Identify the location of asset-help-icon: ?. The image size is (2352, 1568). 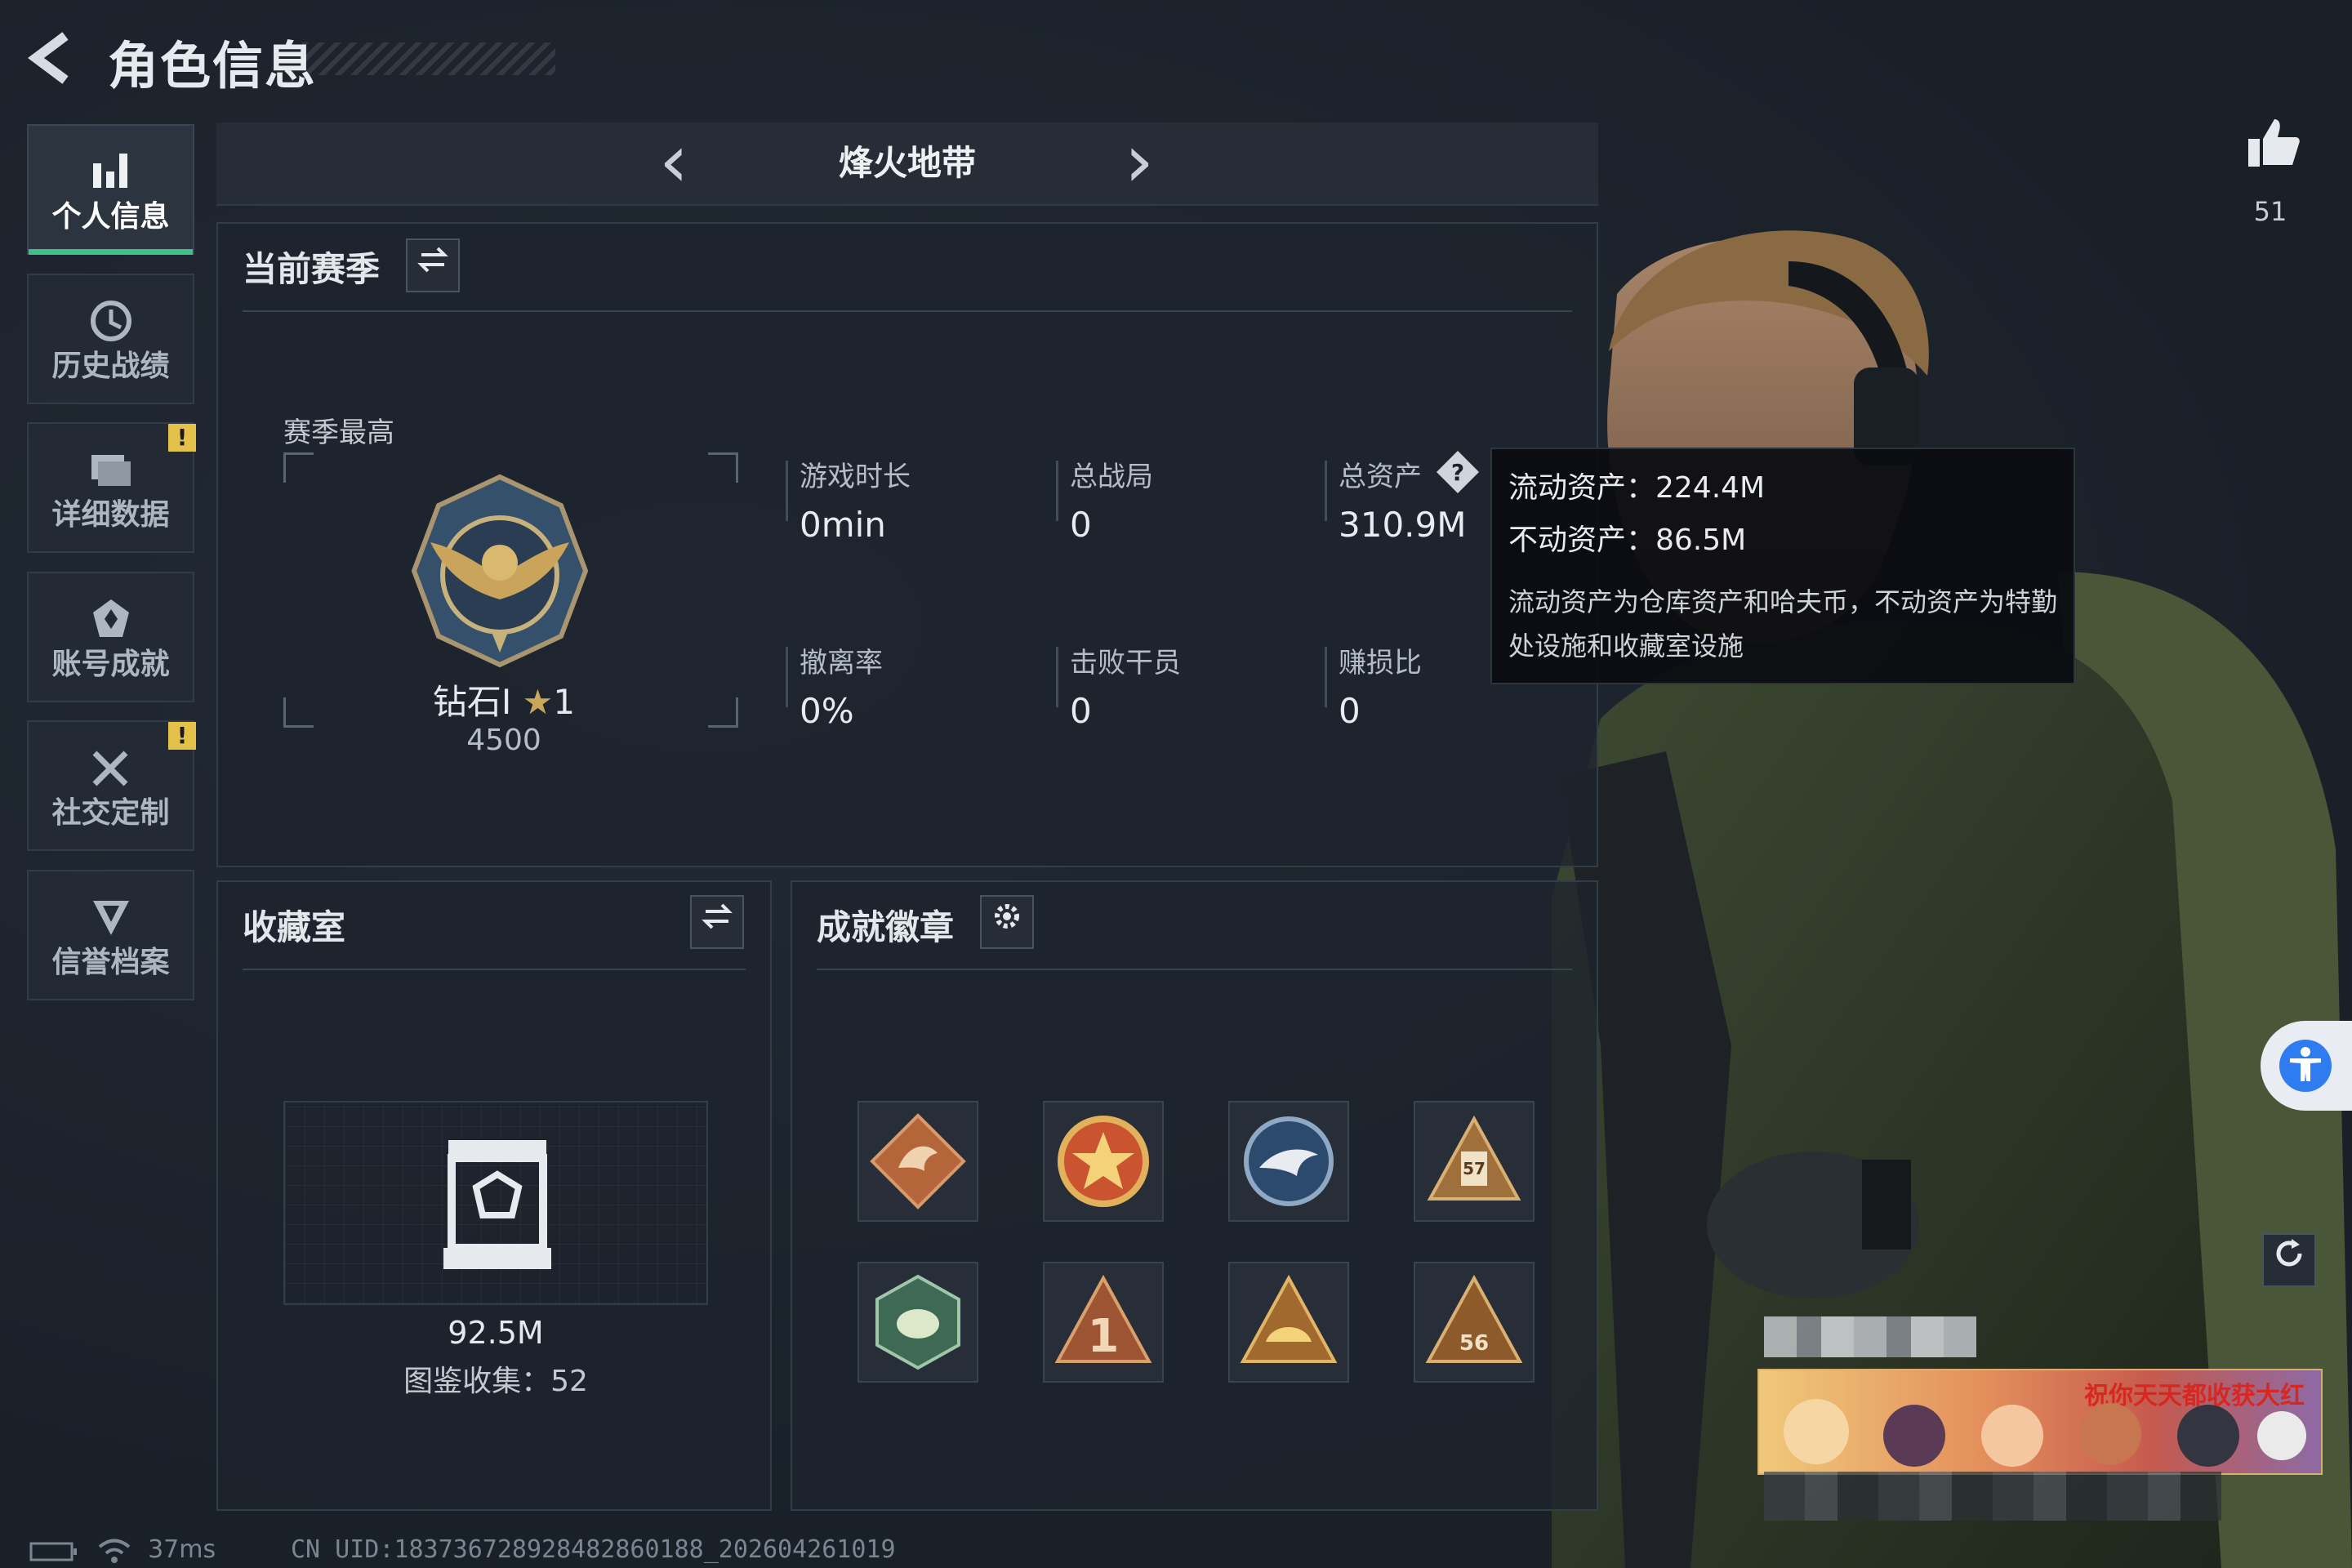
(1458, 472).